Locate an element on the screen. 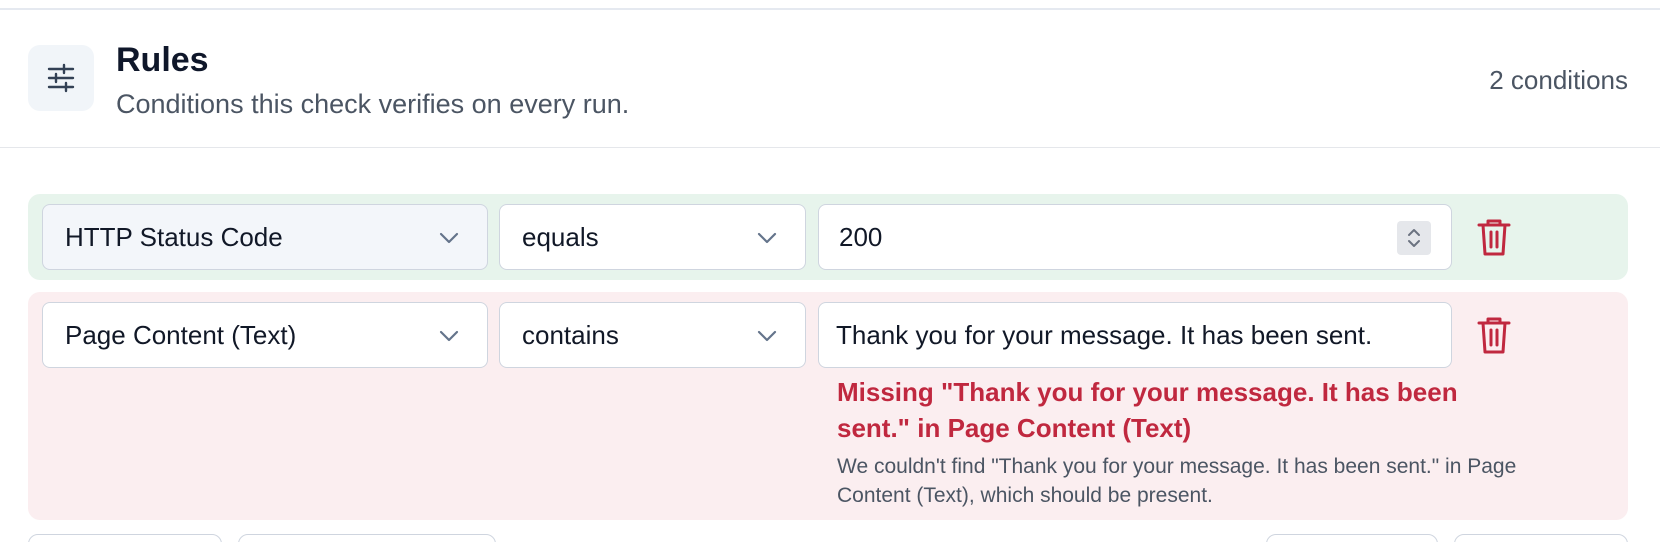 Image resolution: width=1660 pixels, height=542 pixels. number-stepper is located at coordinates (1414, 238).